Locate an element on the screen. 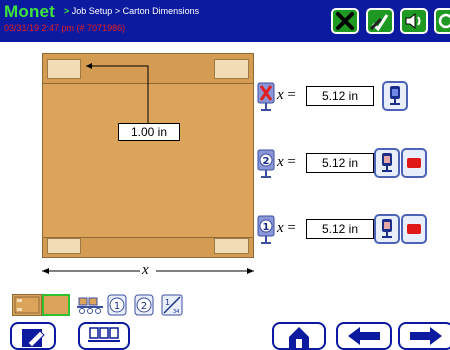 This screenshot has width=450, height=350. carton-icon is located at coordinates (27, 305).